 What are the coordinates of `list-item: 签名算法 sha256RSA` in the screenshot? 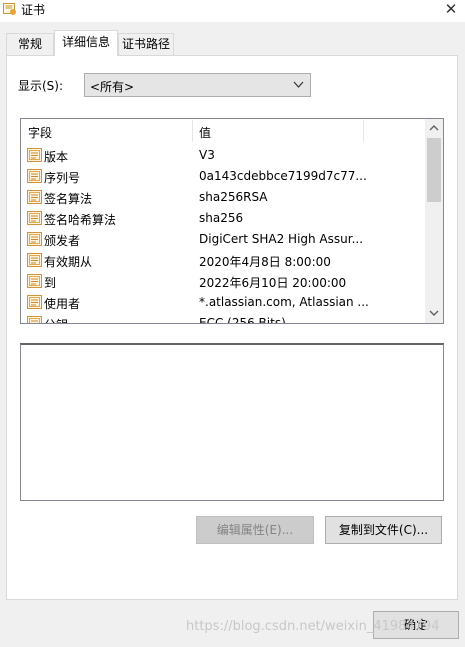 It's located at (223, 197).